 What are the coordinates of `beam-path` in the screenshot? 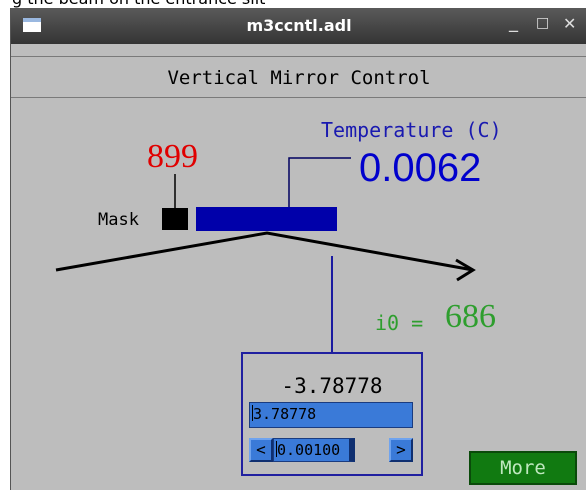 It's located at (264, 251).